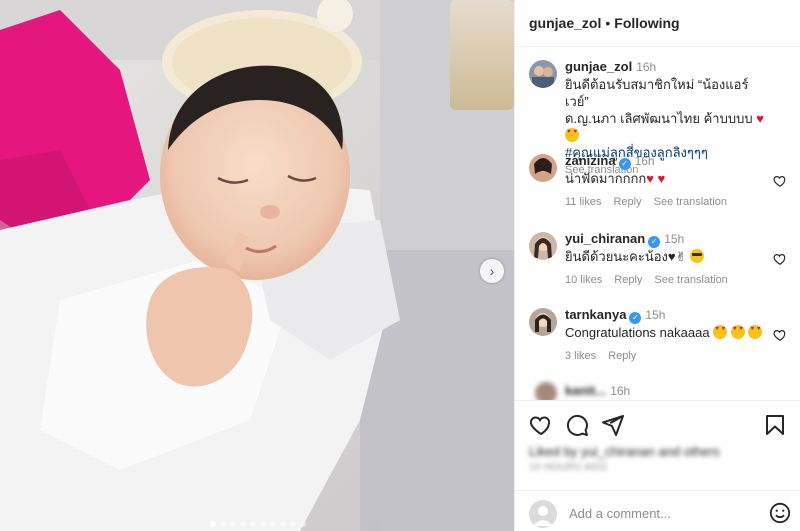 The image size is (800, 531). What do you see at coordinates (565, 23) in the screenshot?
I see `header-username: gunjae_zol` at bounding box center [565, 23].